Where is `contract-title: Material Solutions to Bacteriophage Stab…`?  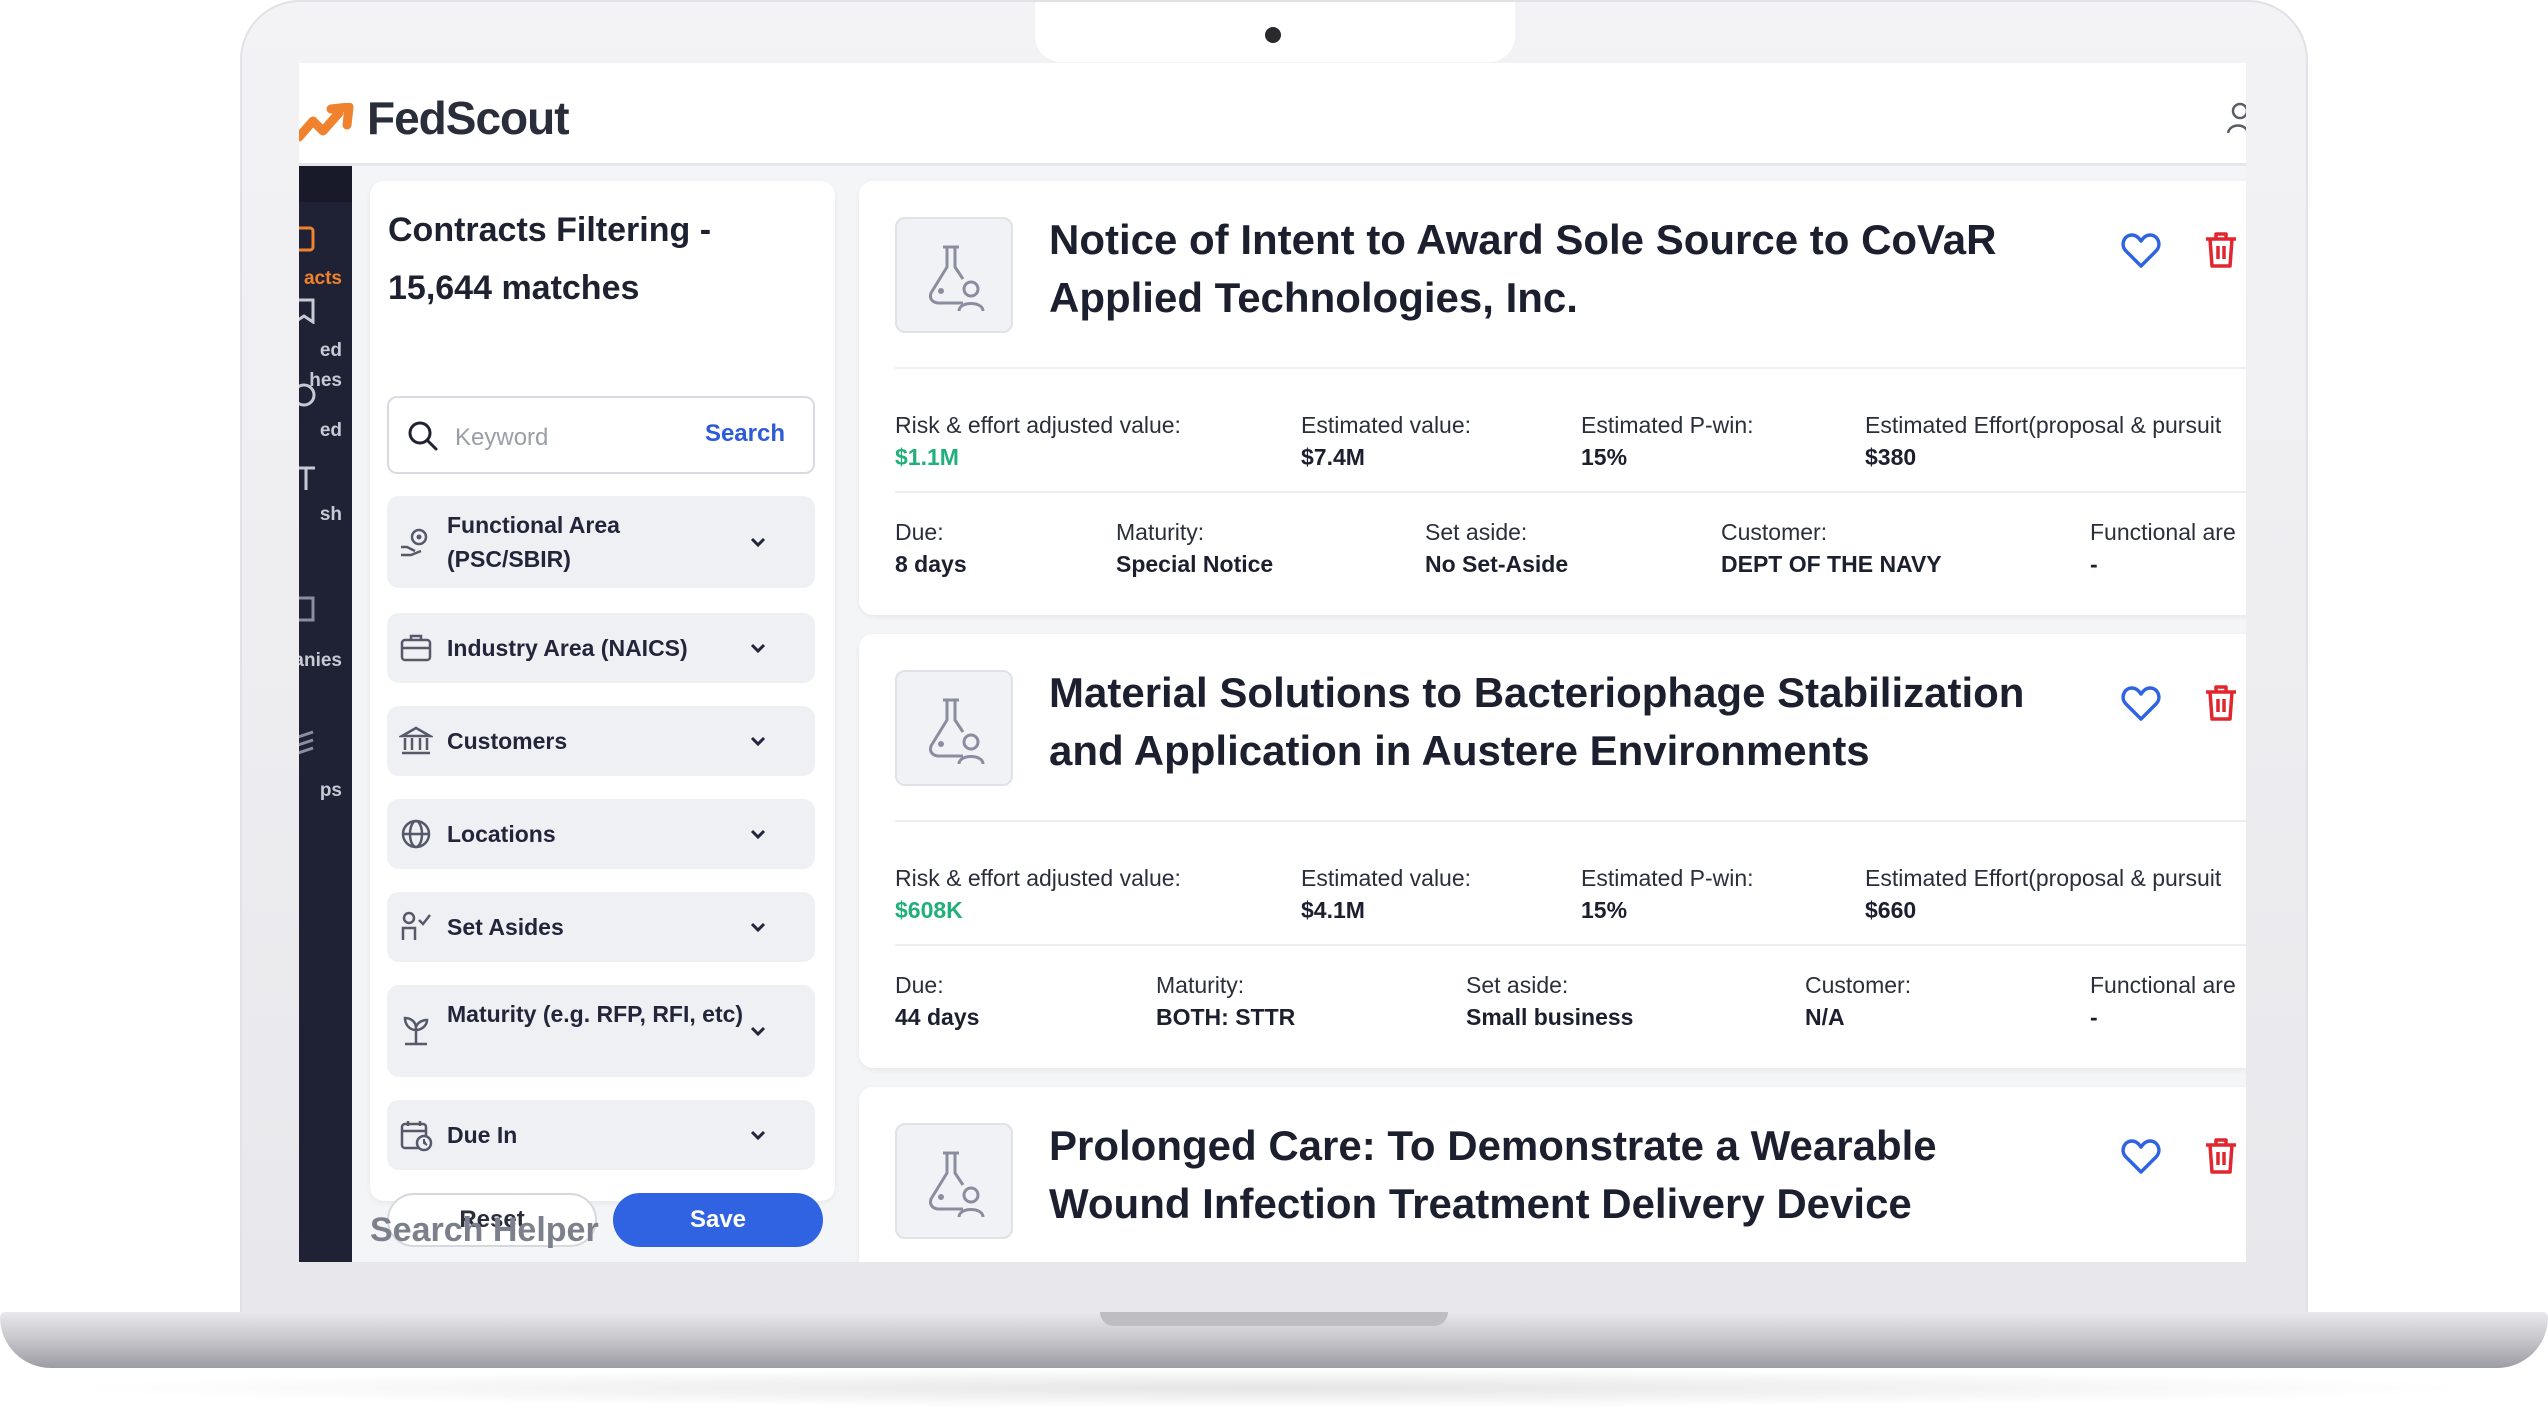 contract-title: Material Solutions to Bacteriophage Stab… is located at coordinates (1559, 722).